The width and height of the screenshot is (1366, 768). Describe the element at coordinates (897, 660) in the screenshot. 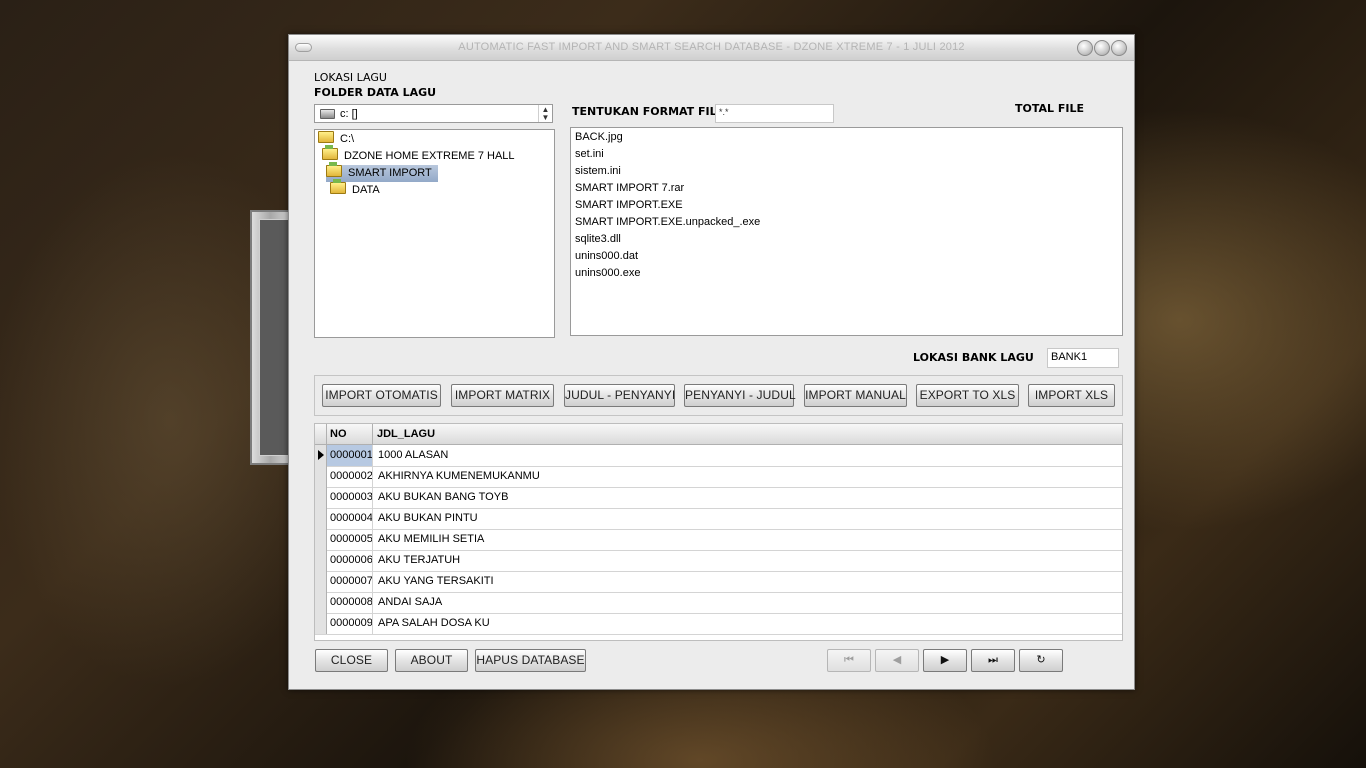

I see `prior-record-icon: ◀` at that location.